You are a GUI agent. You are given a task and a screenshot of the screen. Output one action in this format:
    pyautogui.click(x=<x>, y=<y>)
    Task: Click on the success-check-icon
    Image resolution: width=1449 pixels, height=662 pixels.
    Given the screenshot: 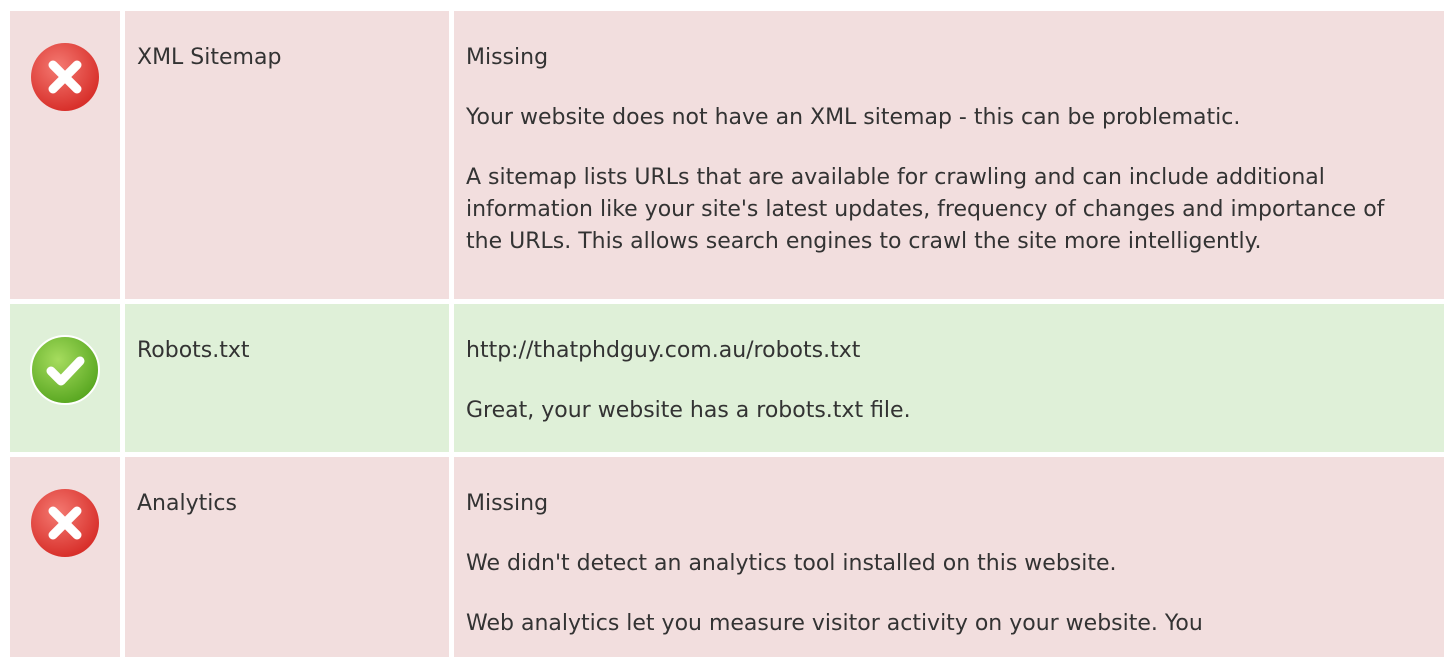 What is the action you would take?
    pyautogui.click(x=65, y=370)
    